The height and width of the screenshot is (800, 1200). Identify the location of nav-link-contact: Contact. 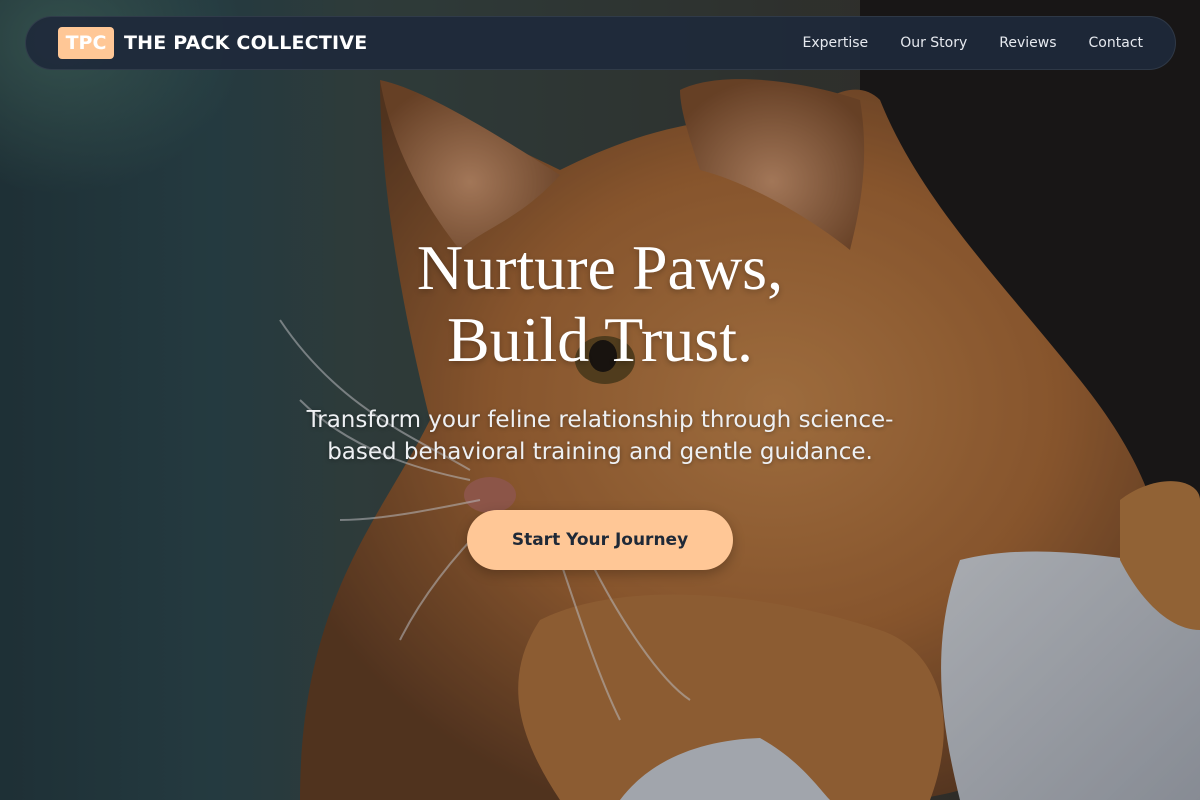
(1116, 43).